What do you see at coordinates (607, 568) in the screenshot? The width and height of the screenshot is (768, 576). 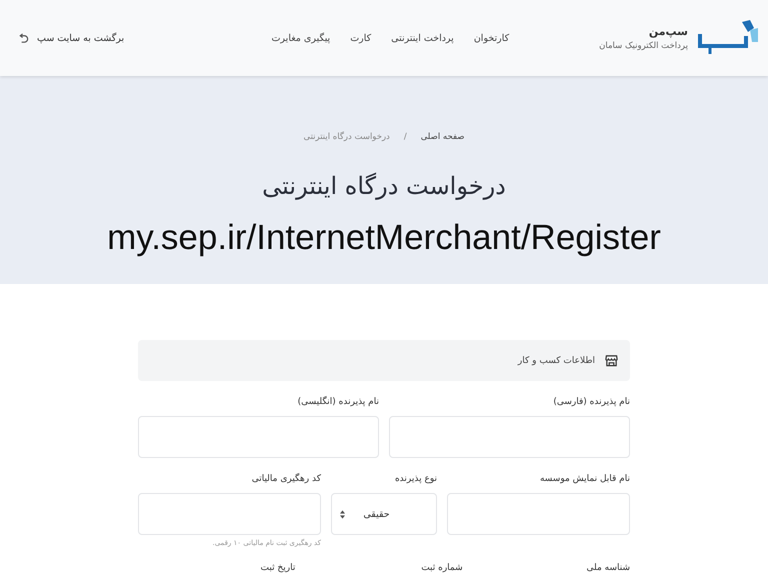 I see `field-label: شناسه ملی` at bounding box center [607, 568].